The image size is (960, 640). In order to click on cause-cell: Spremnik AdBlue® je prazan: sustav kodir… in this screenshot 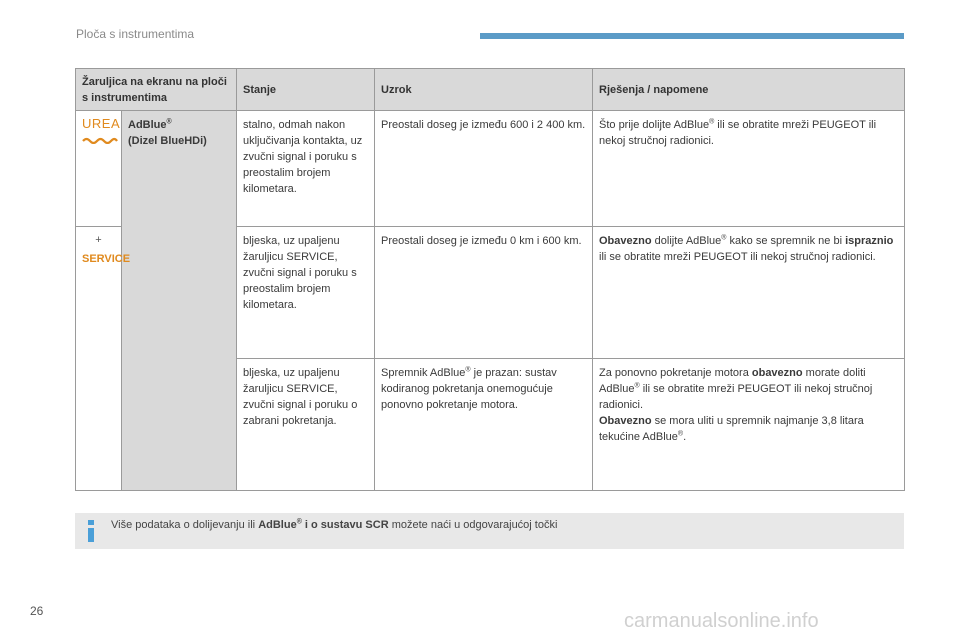, I will do `click(483, 424)`.